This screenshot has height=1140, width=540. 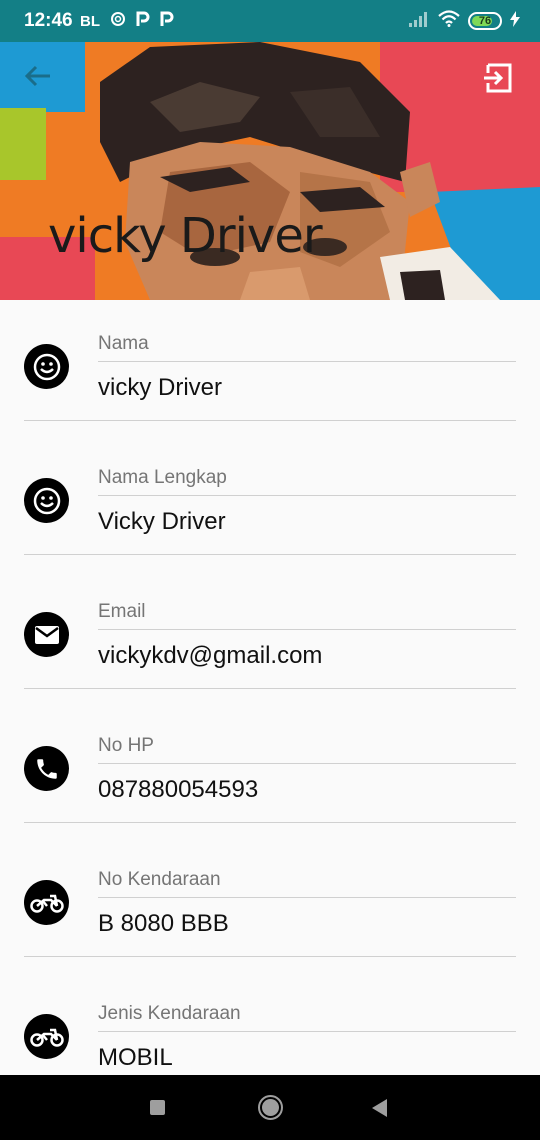 What do you see at coordinates (163, 923) in the screenshot?
I see `field-value: B 8080 BBB` at bounding box center [163, 923].